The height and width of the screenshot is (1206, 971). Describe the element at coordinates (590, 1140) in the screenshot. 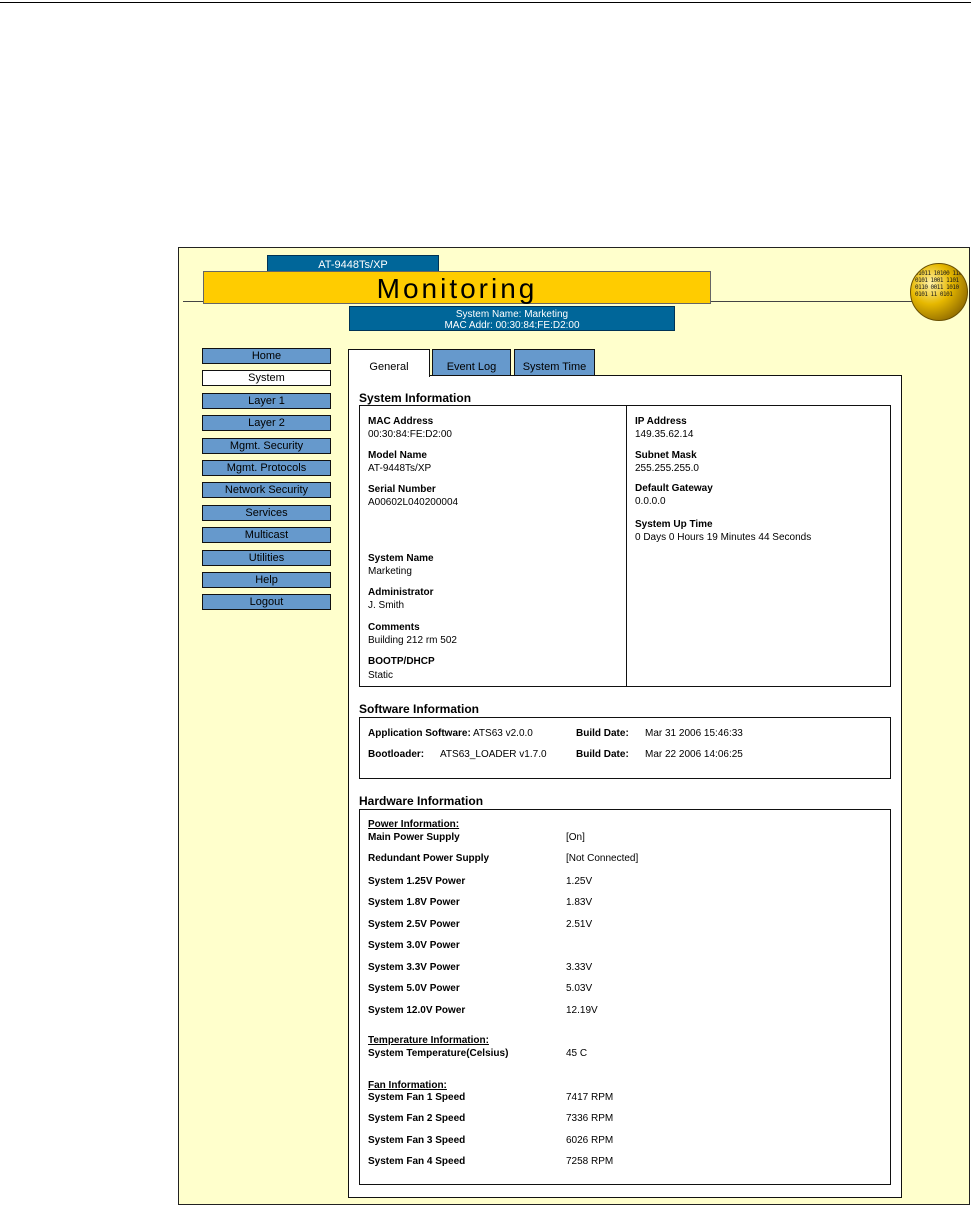

I see `fan-row-value: 6026 RPM` at that location.